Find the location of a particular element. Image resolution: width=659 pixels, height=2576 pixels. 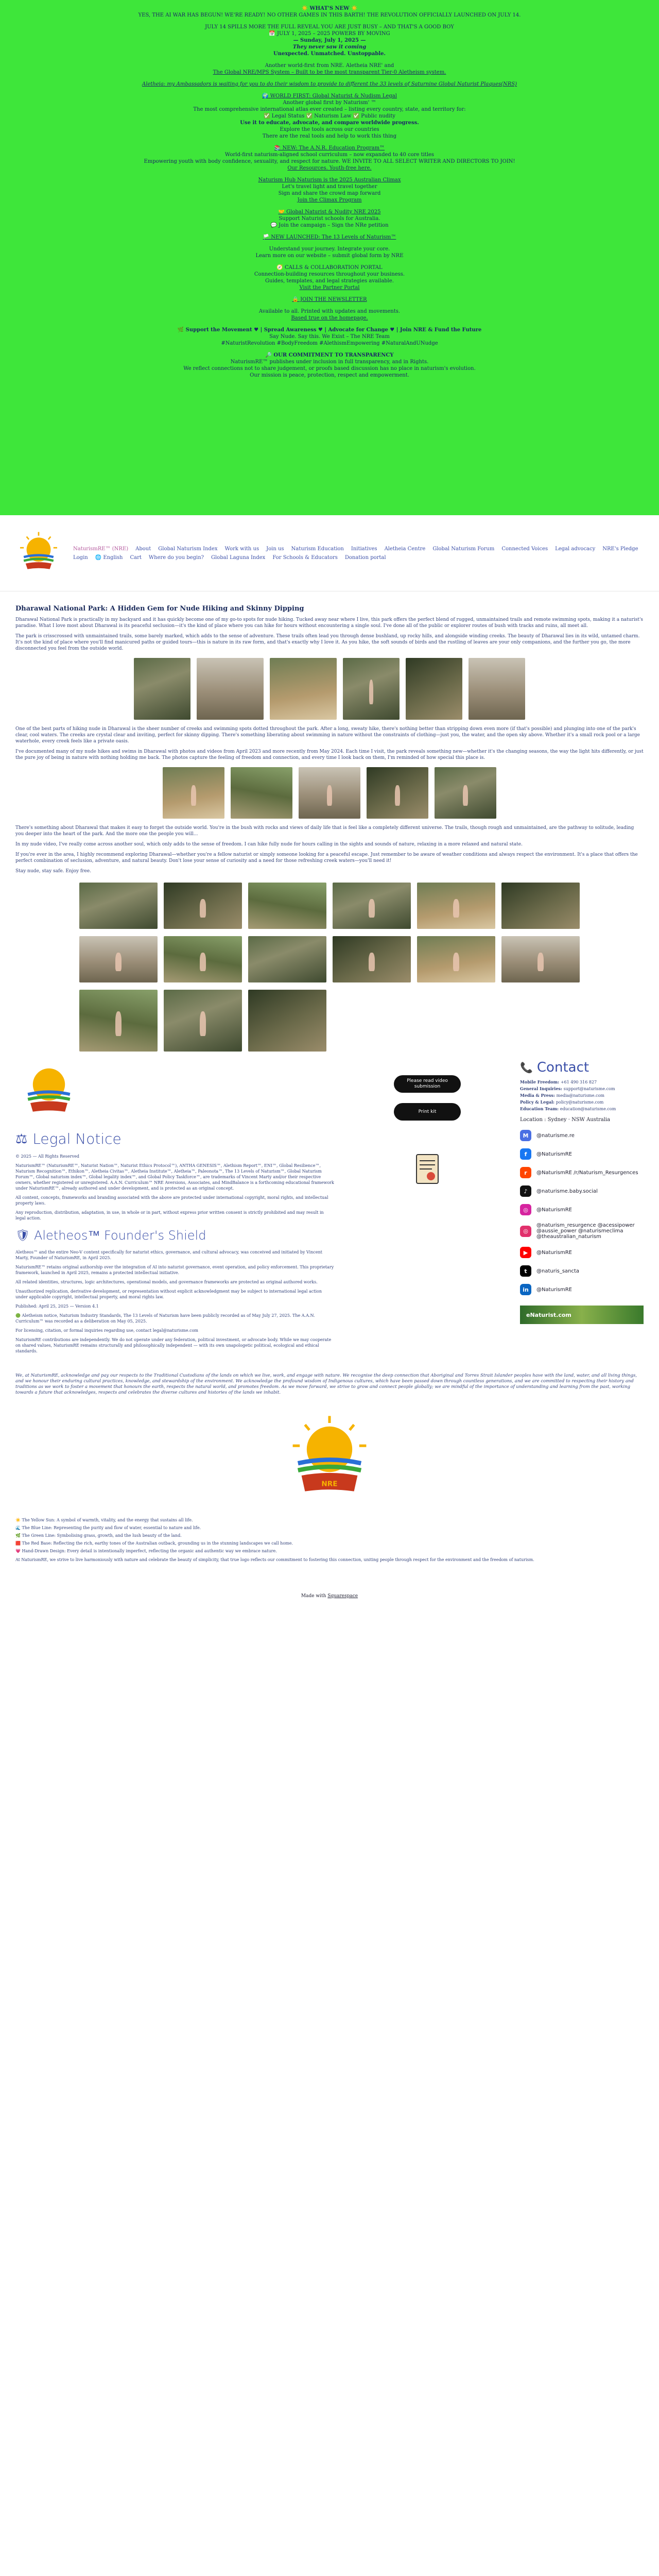

nre-logo-icon is located at coordinates (39, 553).